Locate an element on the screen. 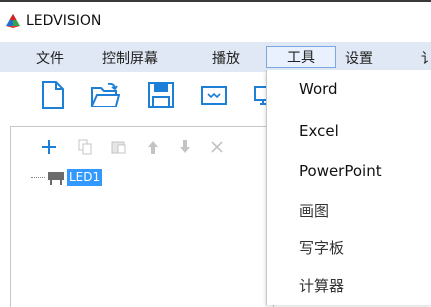  close-icon is located at coordinates (217, 147).